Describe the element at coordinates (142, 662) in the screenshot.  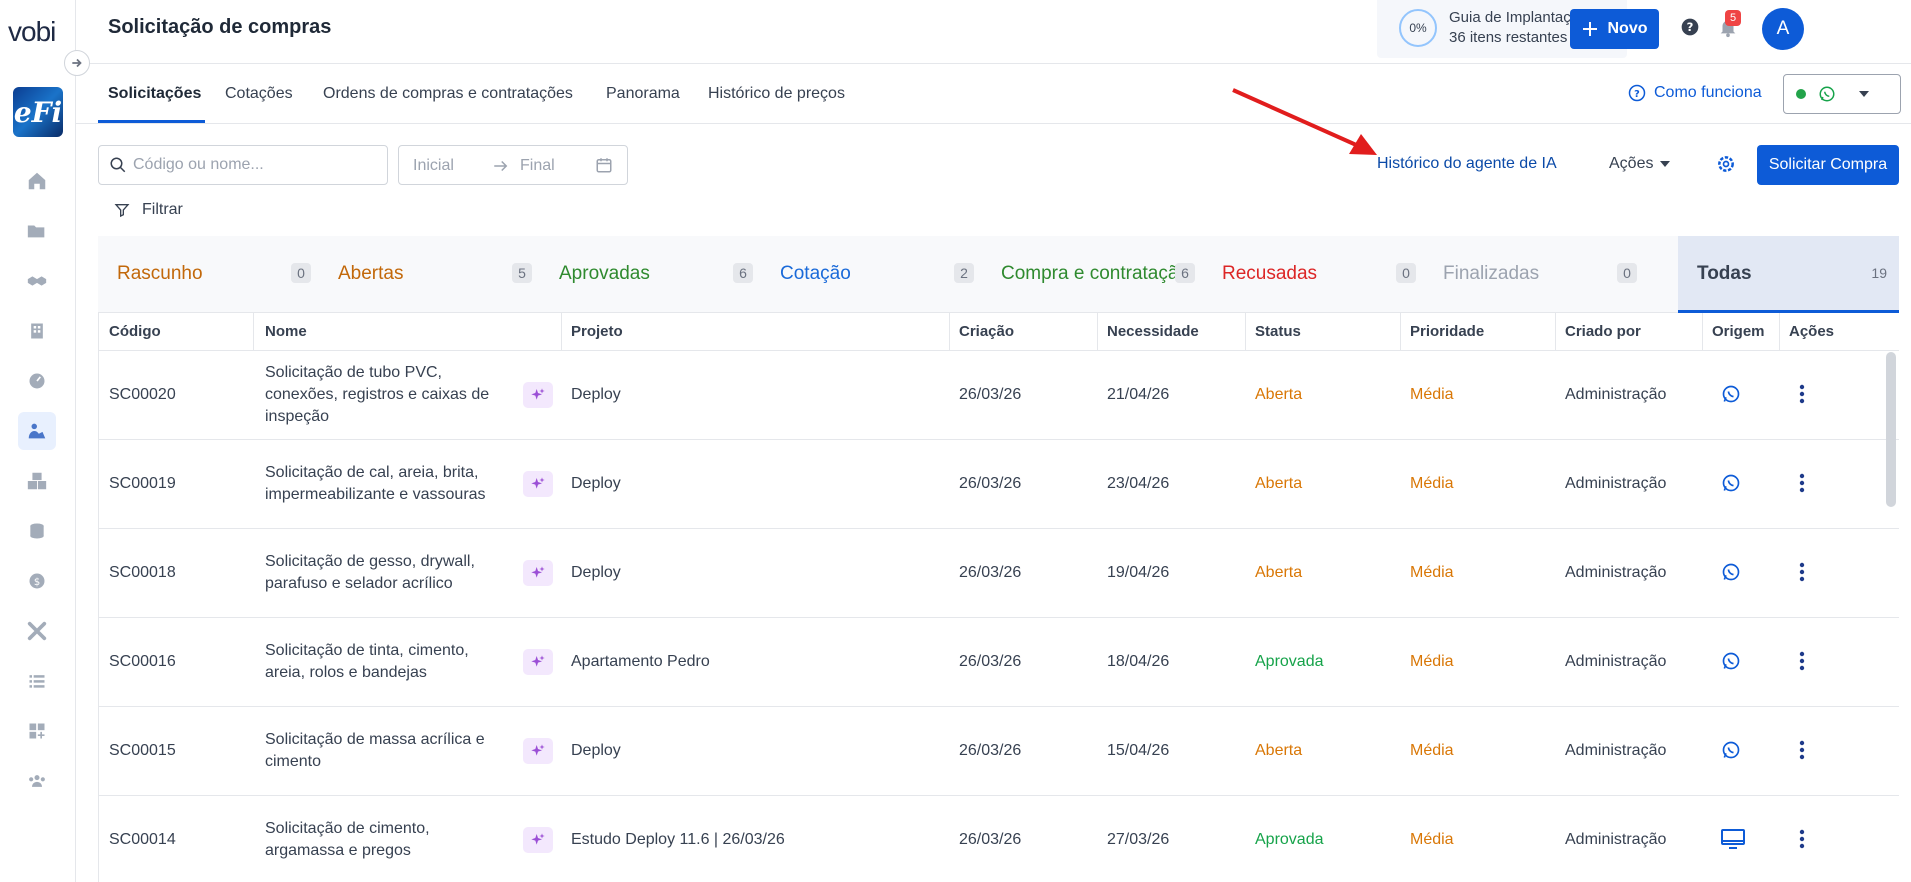
I see `request-code: SC00016` at that location.